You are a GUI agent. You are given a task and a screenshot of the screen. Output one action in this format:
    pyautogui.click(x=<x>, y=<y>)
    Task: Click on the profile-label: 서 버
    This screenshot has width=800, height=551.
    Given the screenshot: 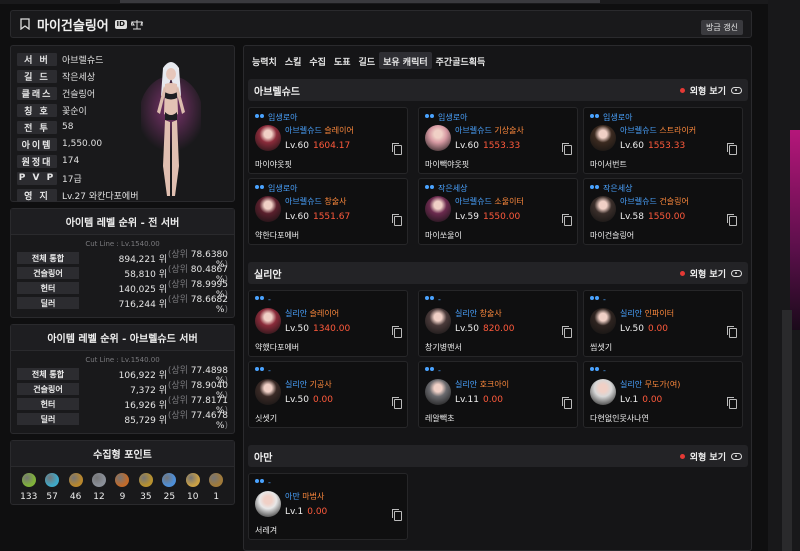 What is the action you would take?
    pyautogui.click(x=37, y=59)
    